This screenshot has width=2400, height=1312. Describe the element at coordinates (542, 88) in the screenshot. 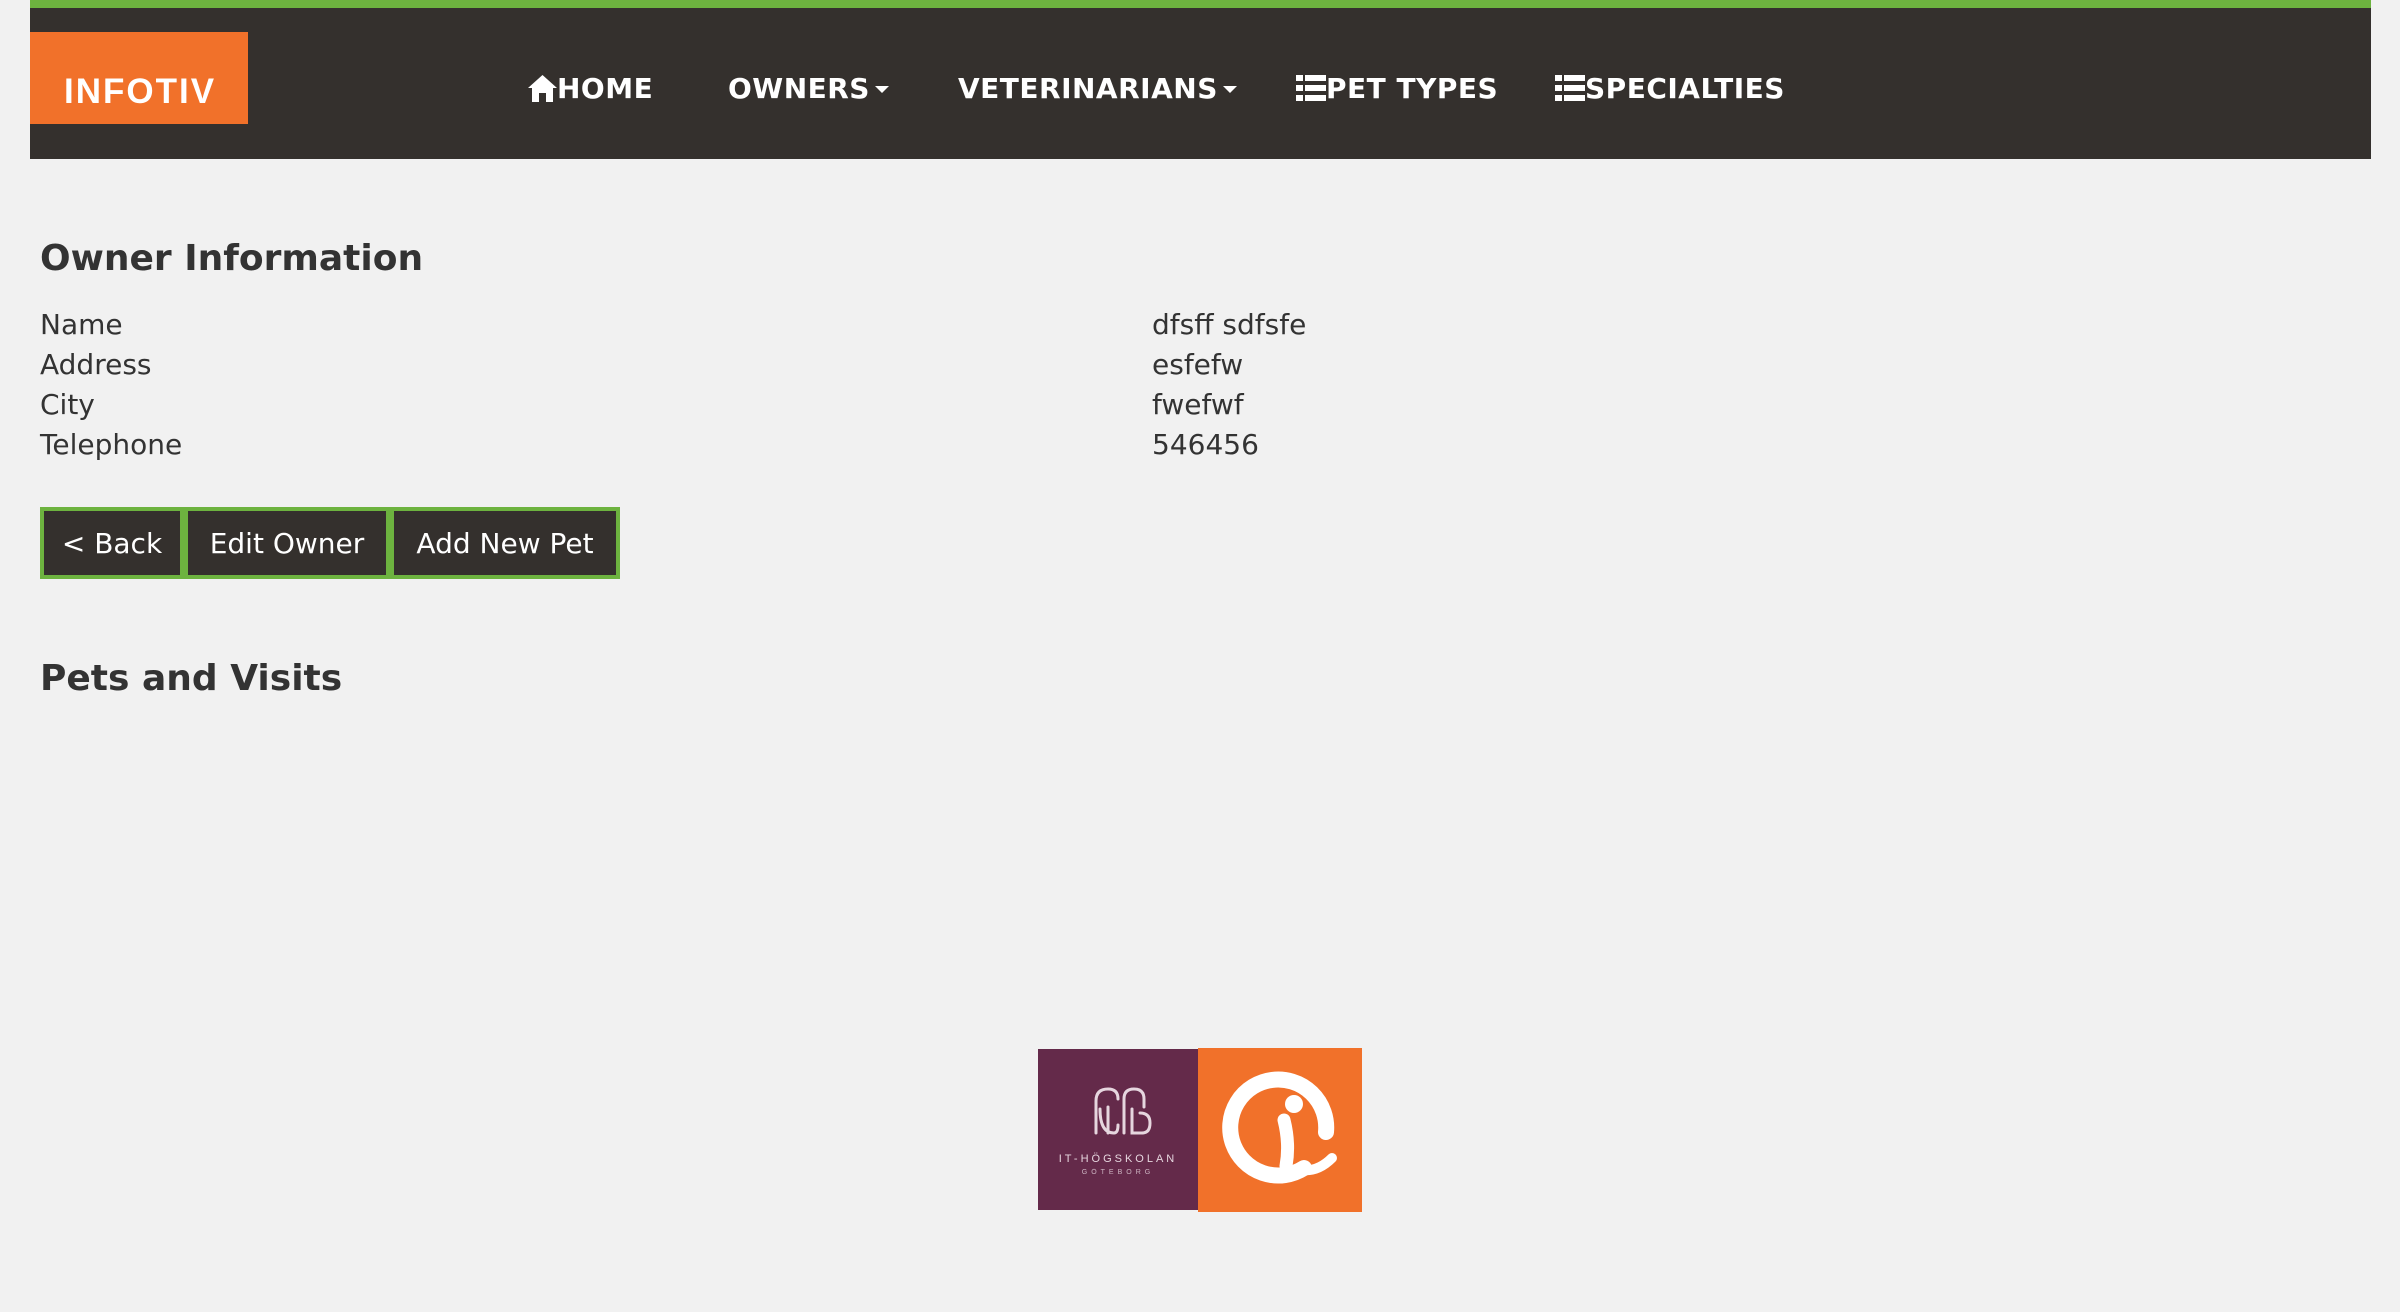

I see `home-icon` at that location.